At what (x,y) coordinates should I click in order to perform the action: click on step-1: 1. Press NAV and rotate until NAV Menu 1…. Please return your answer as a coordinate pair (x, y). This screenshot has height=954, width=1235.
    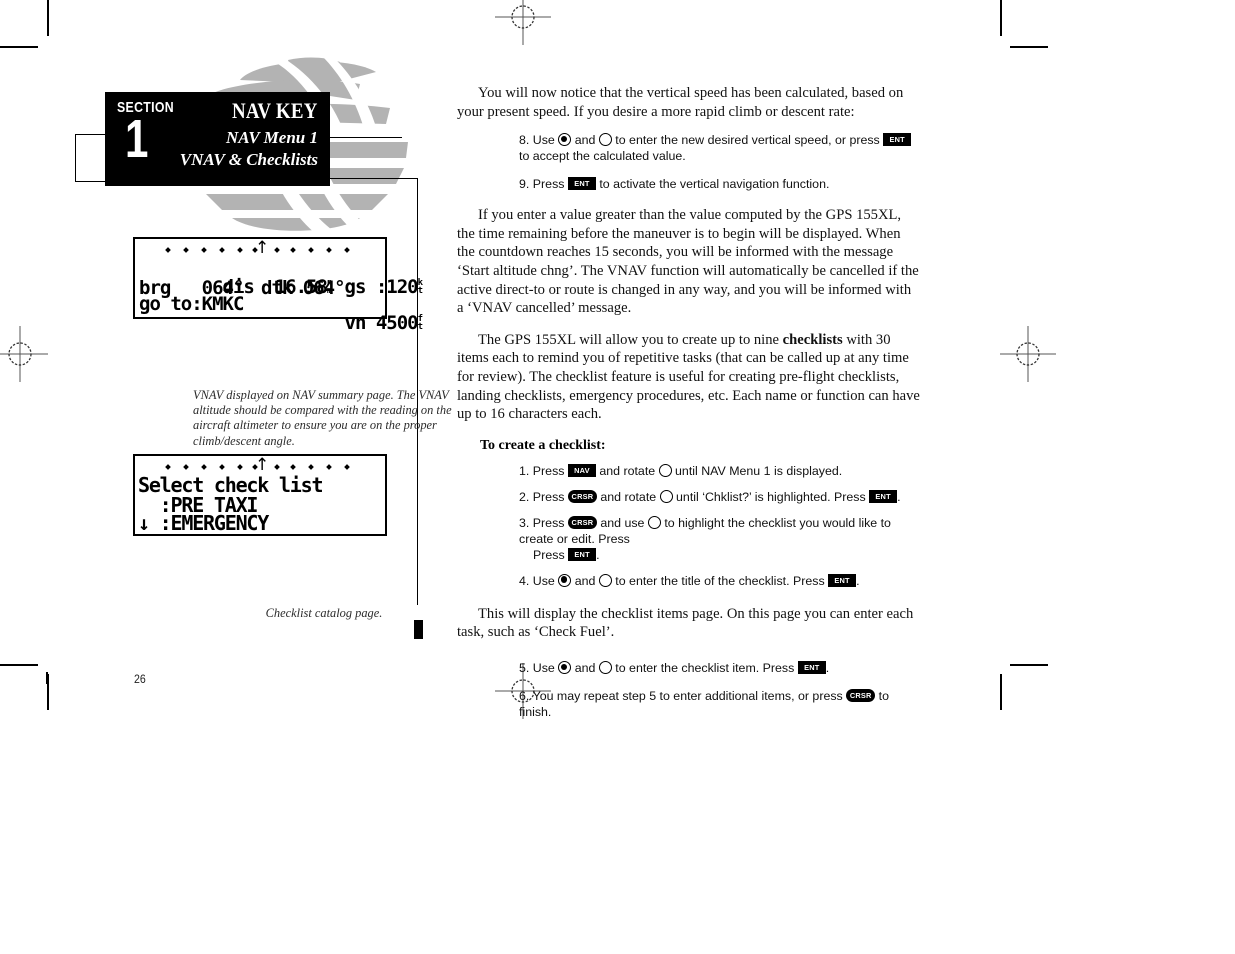
    Looking at the image, I should click on (720, 471).